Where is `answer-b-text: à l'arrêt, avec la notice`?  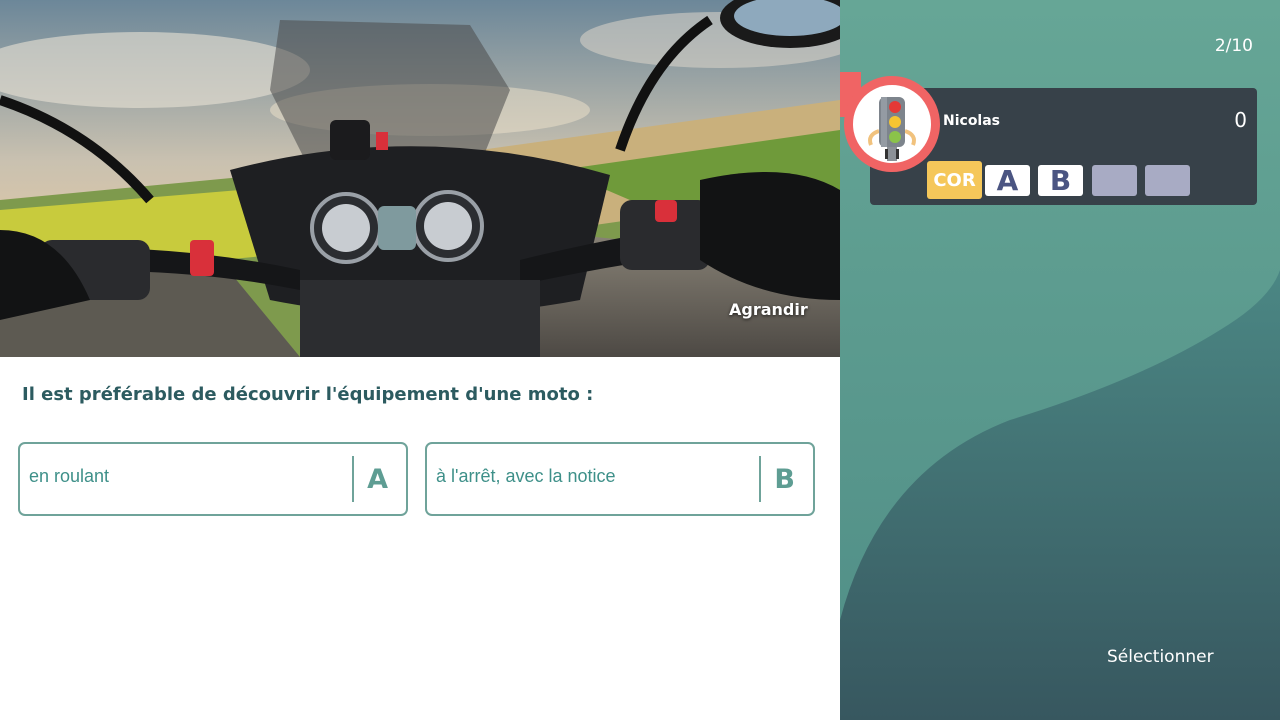
answer-b-text: à l'arrêt, avec la notice is located at coordinates (526, 476).